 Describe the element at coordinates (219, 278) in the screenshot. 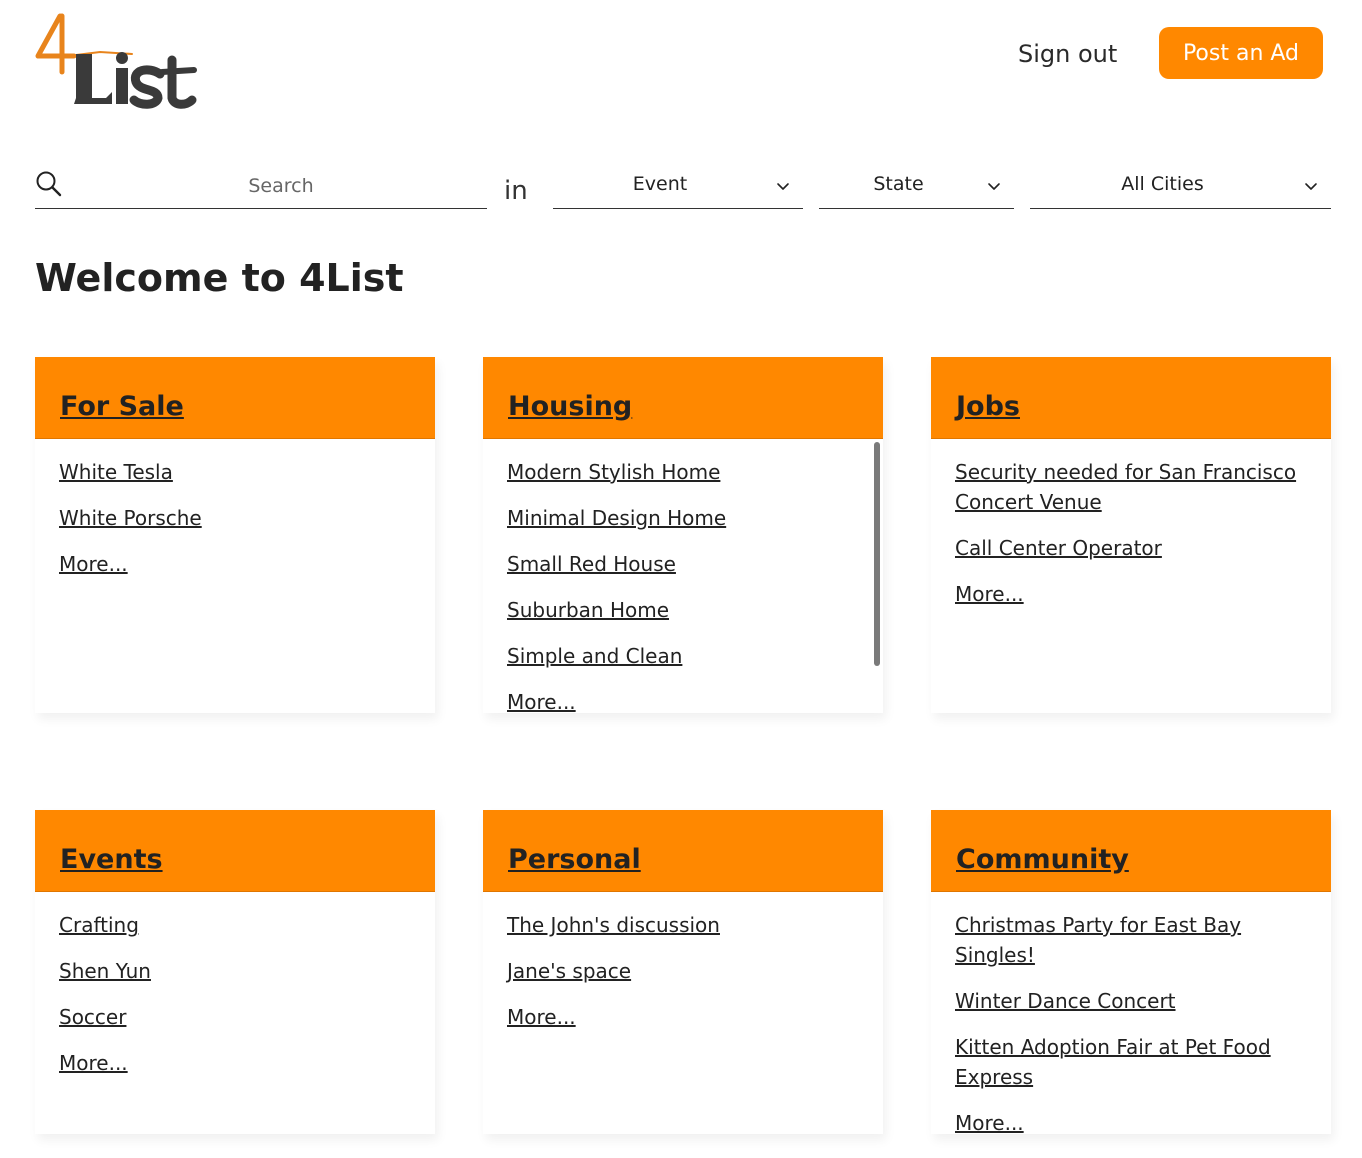

I see `page-title: Welcome to 4List` at that location.